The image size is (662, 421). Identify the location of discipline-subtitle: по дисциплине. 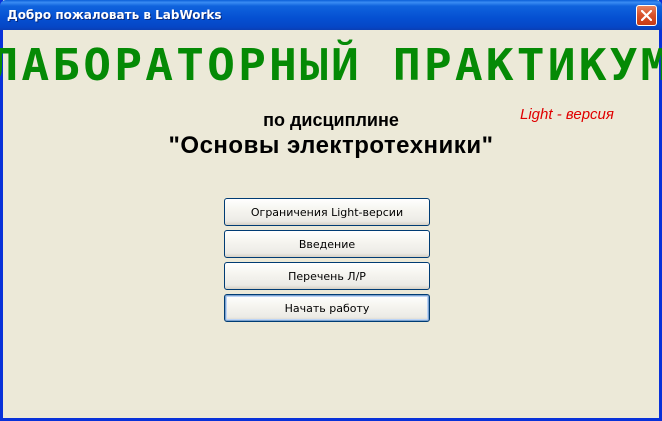
(331, 120).